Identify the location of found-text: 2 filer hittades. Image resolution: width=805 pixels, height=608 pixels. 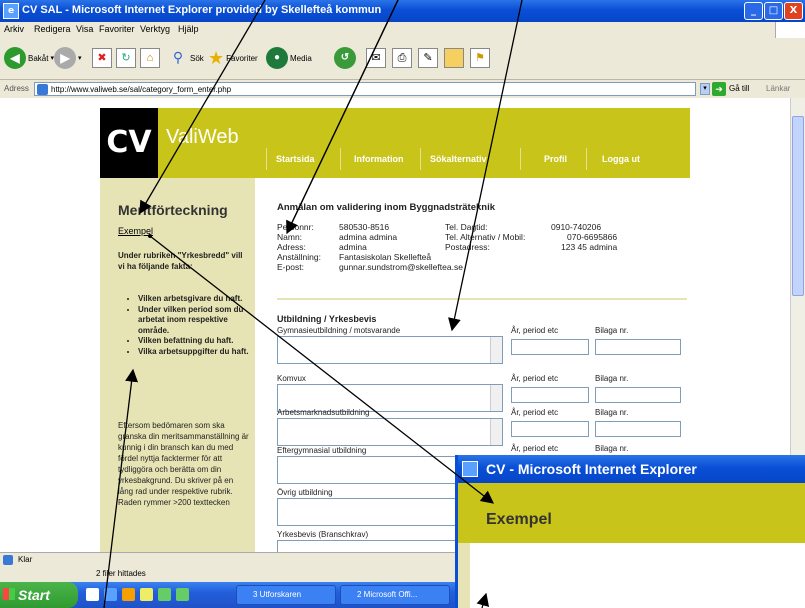
(121, 573).